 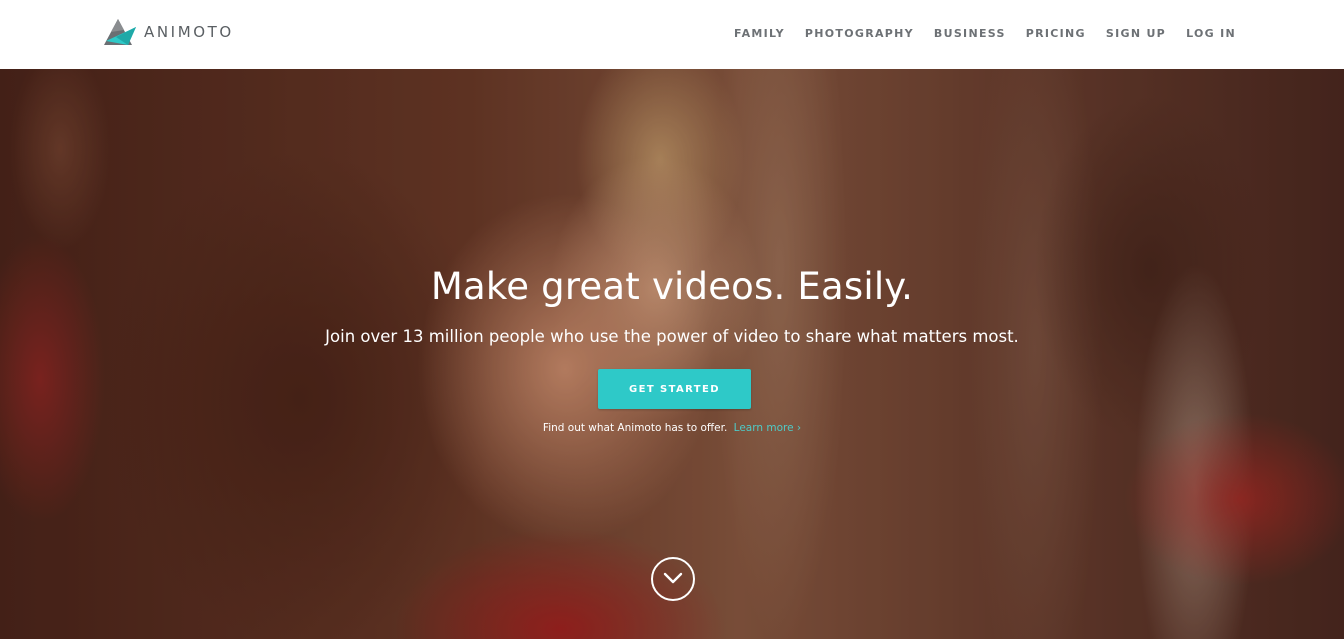 I want to click on get-started-button: GET STARTED, so click(x=674, y=389).